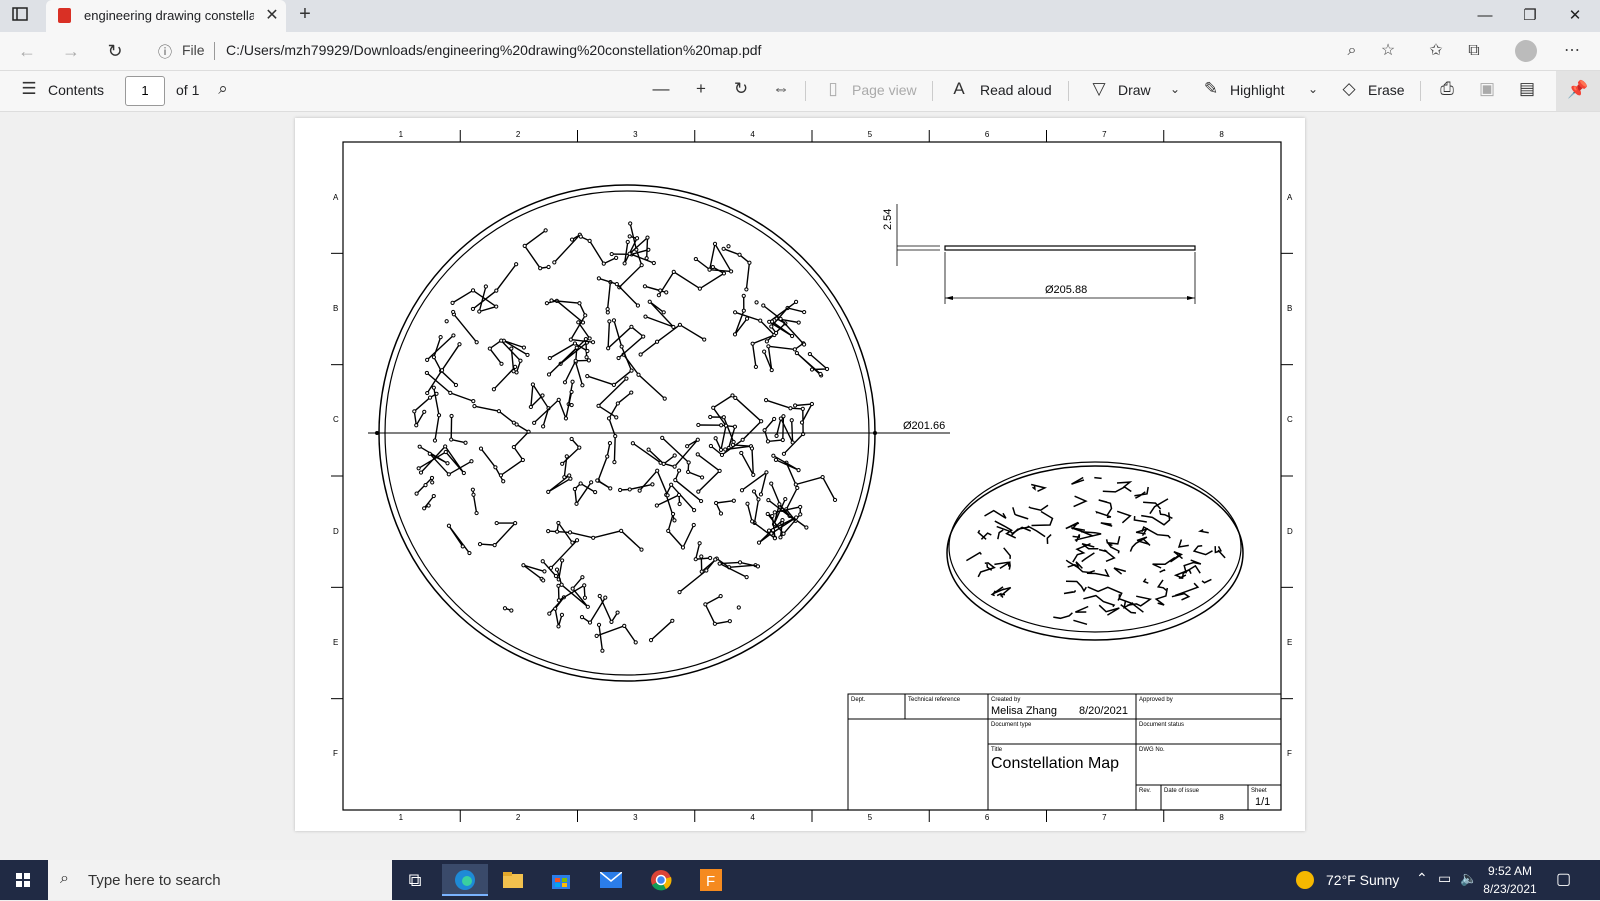  I want to click on new-tab-button: +, so click(305, 14).